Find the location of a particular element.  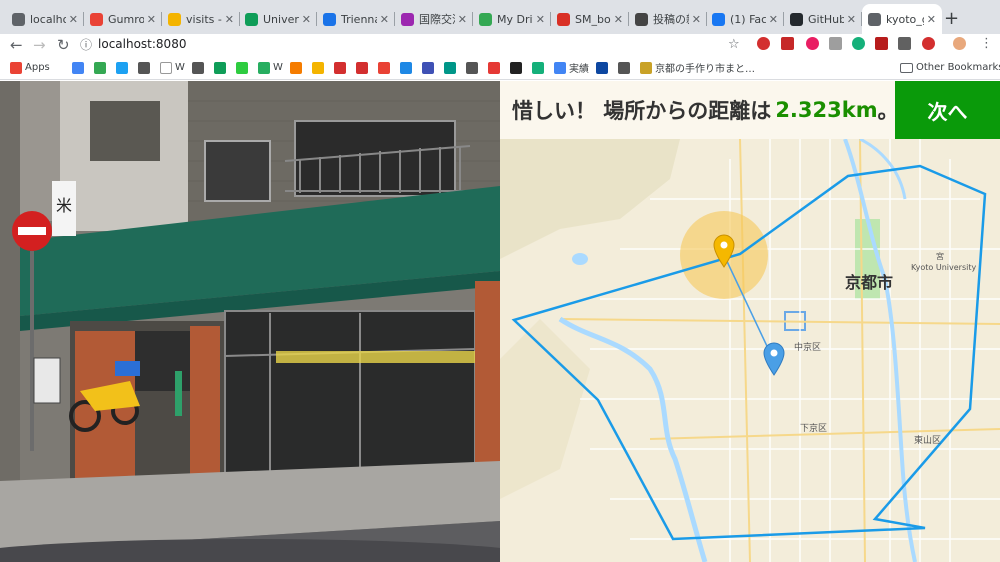

tab-item: Univers✕ is located at coordinates (278, 19).